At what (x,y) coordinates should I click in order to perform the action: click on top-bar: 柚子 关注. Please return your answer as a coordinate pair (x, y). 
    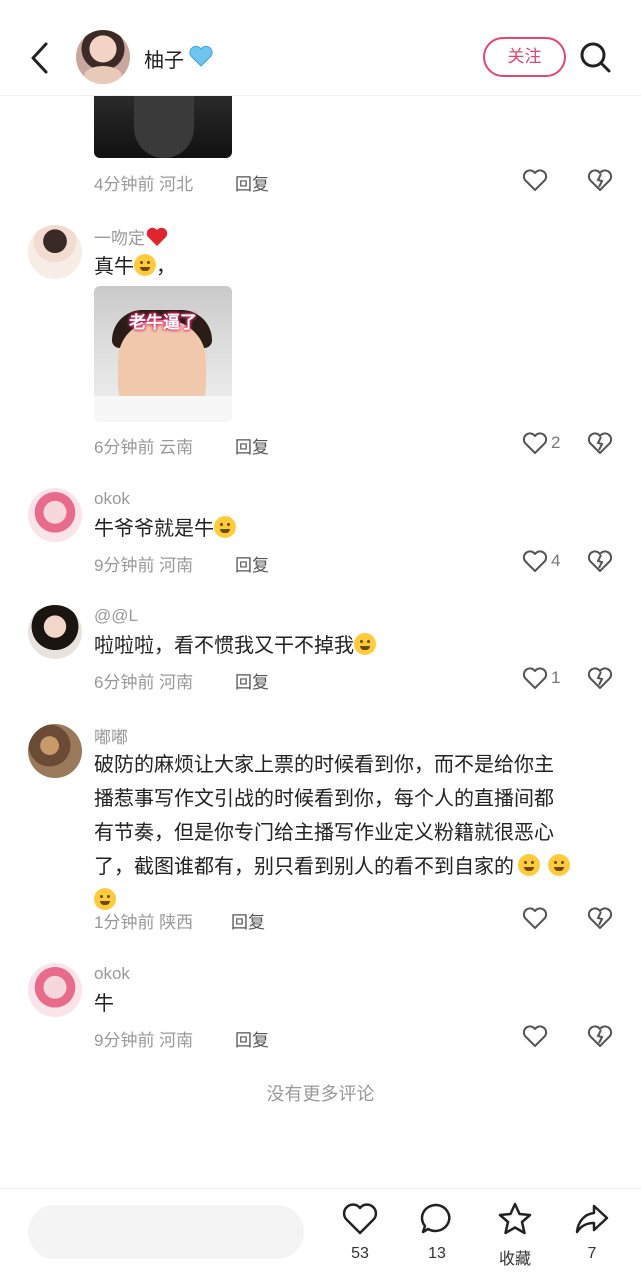
    Looking at the image, I should click on (320, 48).